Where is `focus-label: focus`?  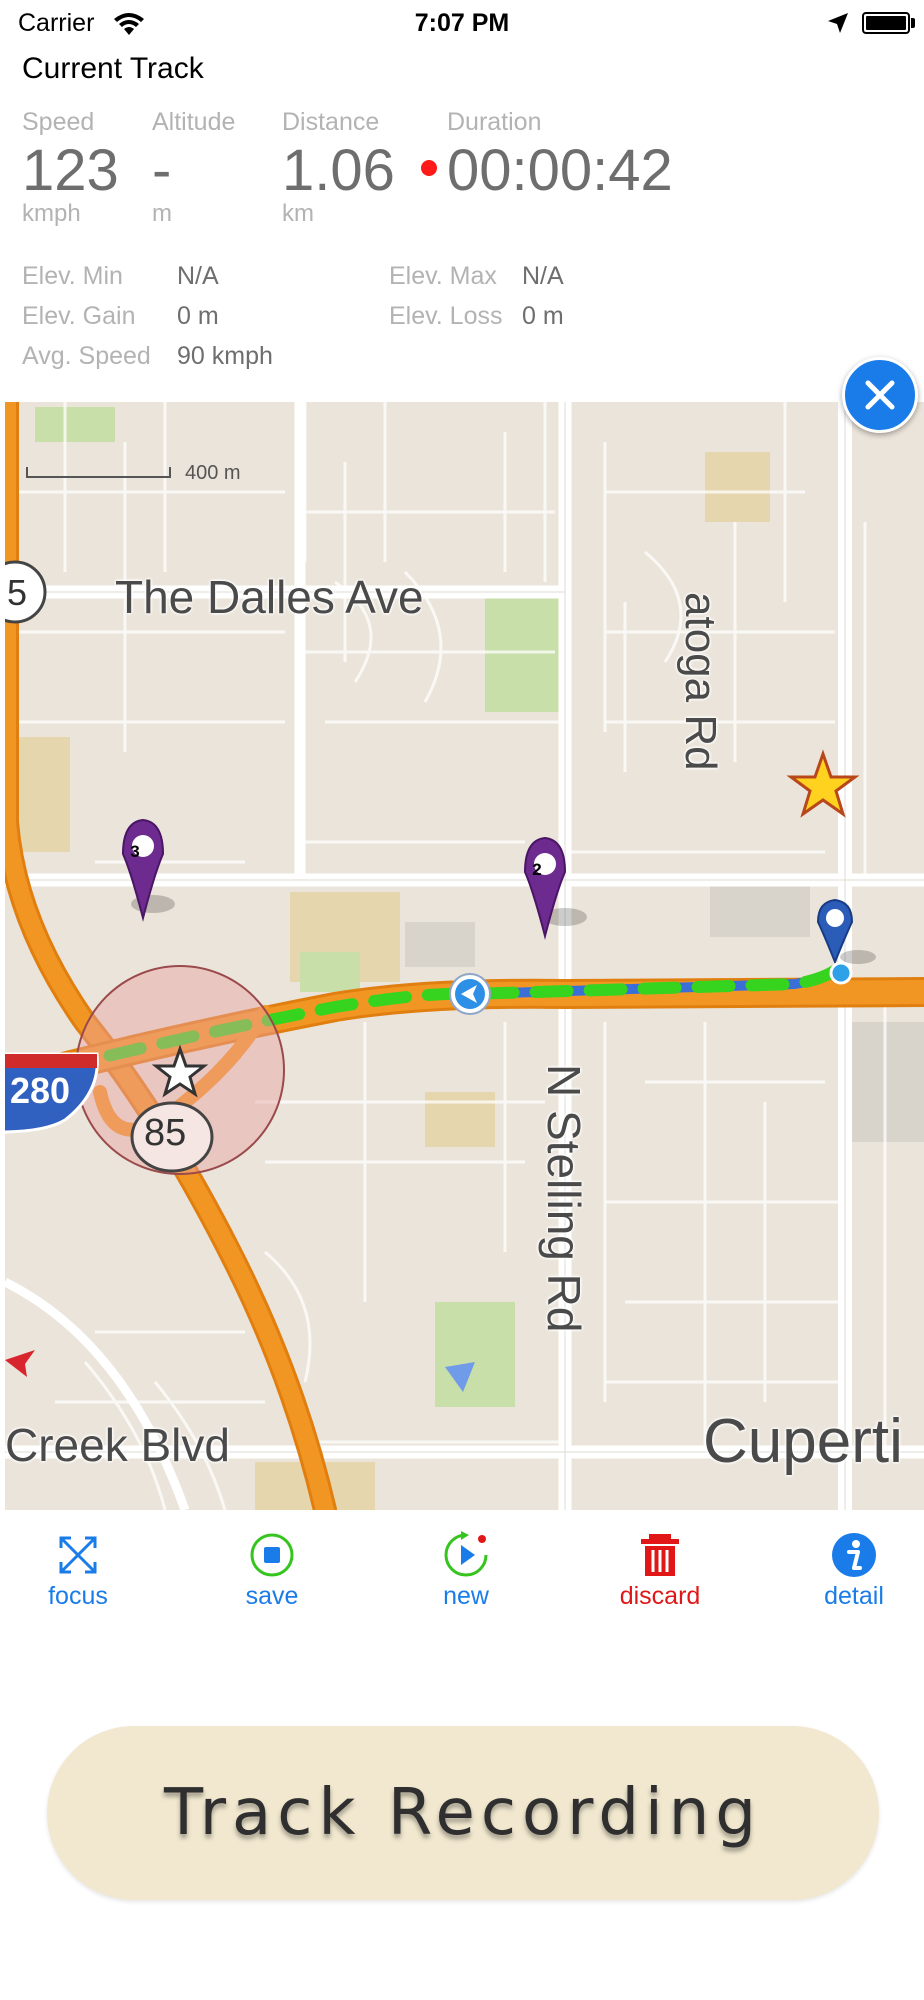 focus-label: focus is located at coordinates (78, 1596).